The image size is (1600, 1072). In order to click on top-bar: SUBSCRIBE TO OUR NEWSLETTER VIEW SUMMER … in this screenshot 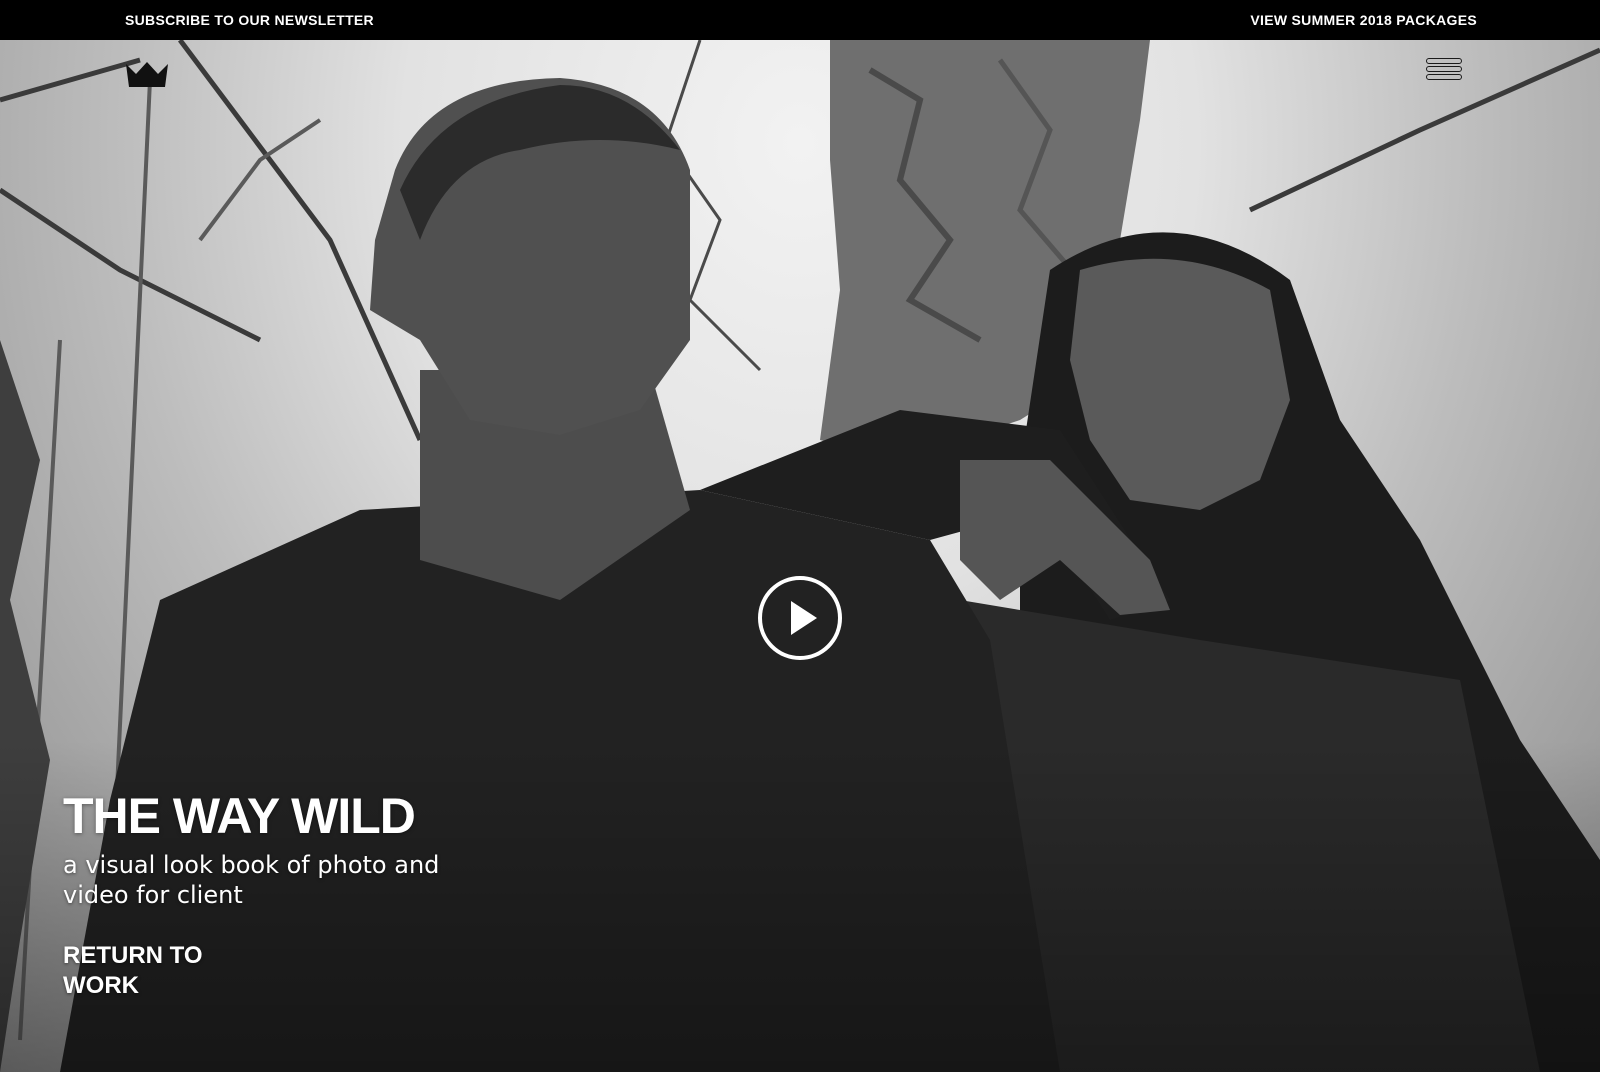, I will do `click(800, 20)`.